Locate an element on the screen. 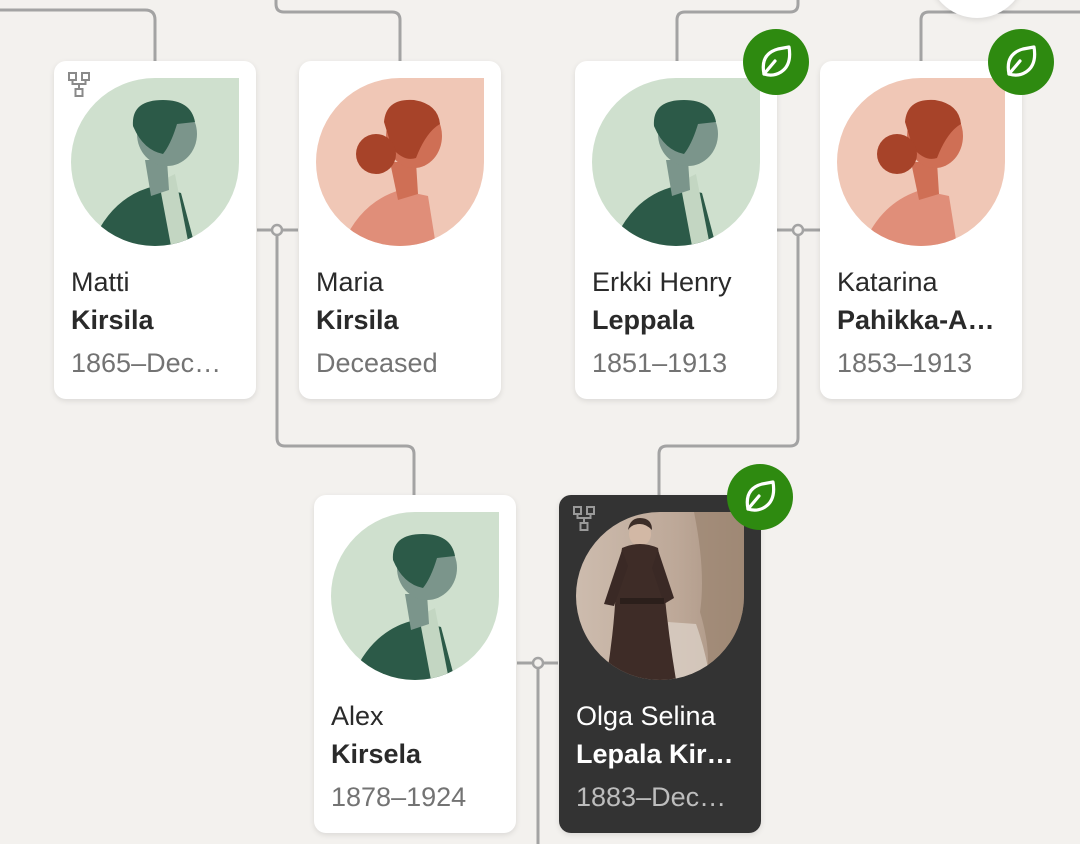  life-dates: 1853–1913 is located at coordinates (905, 363).